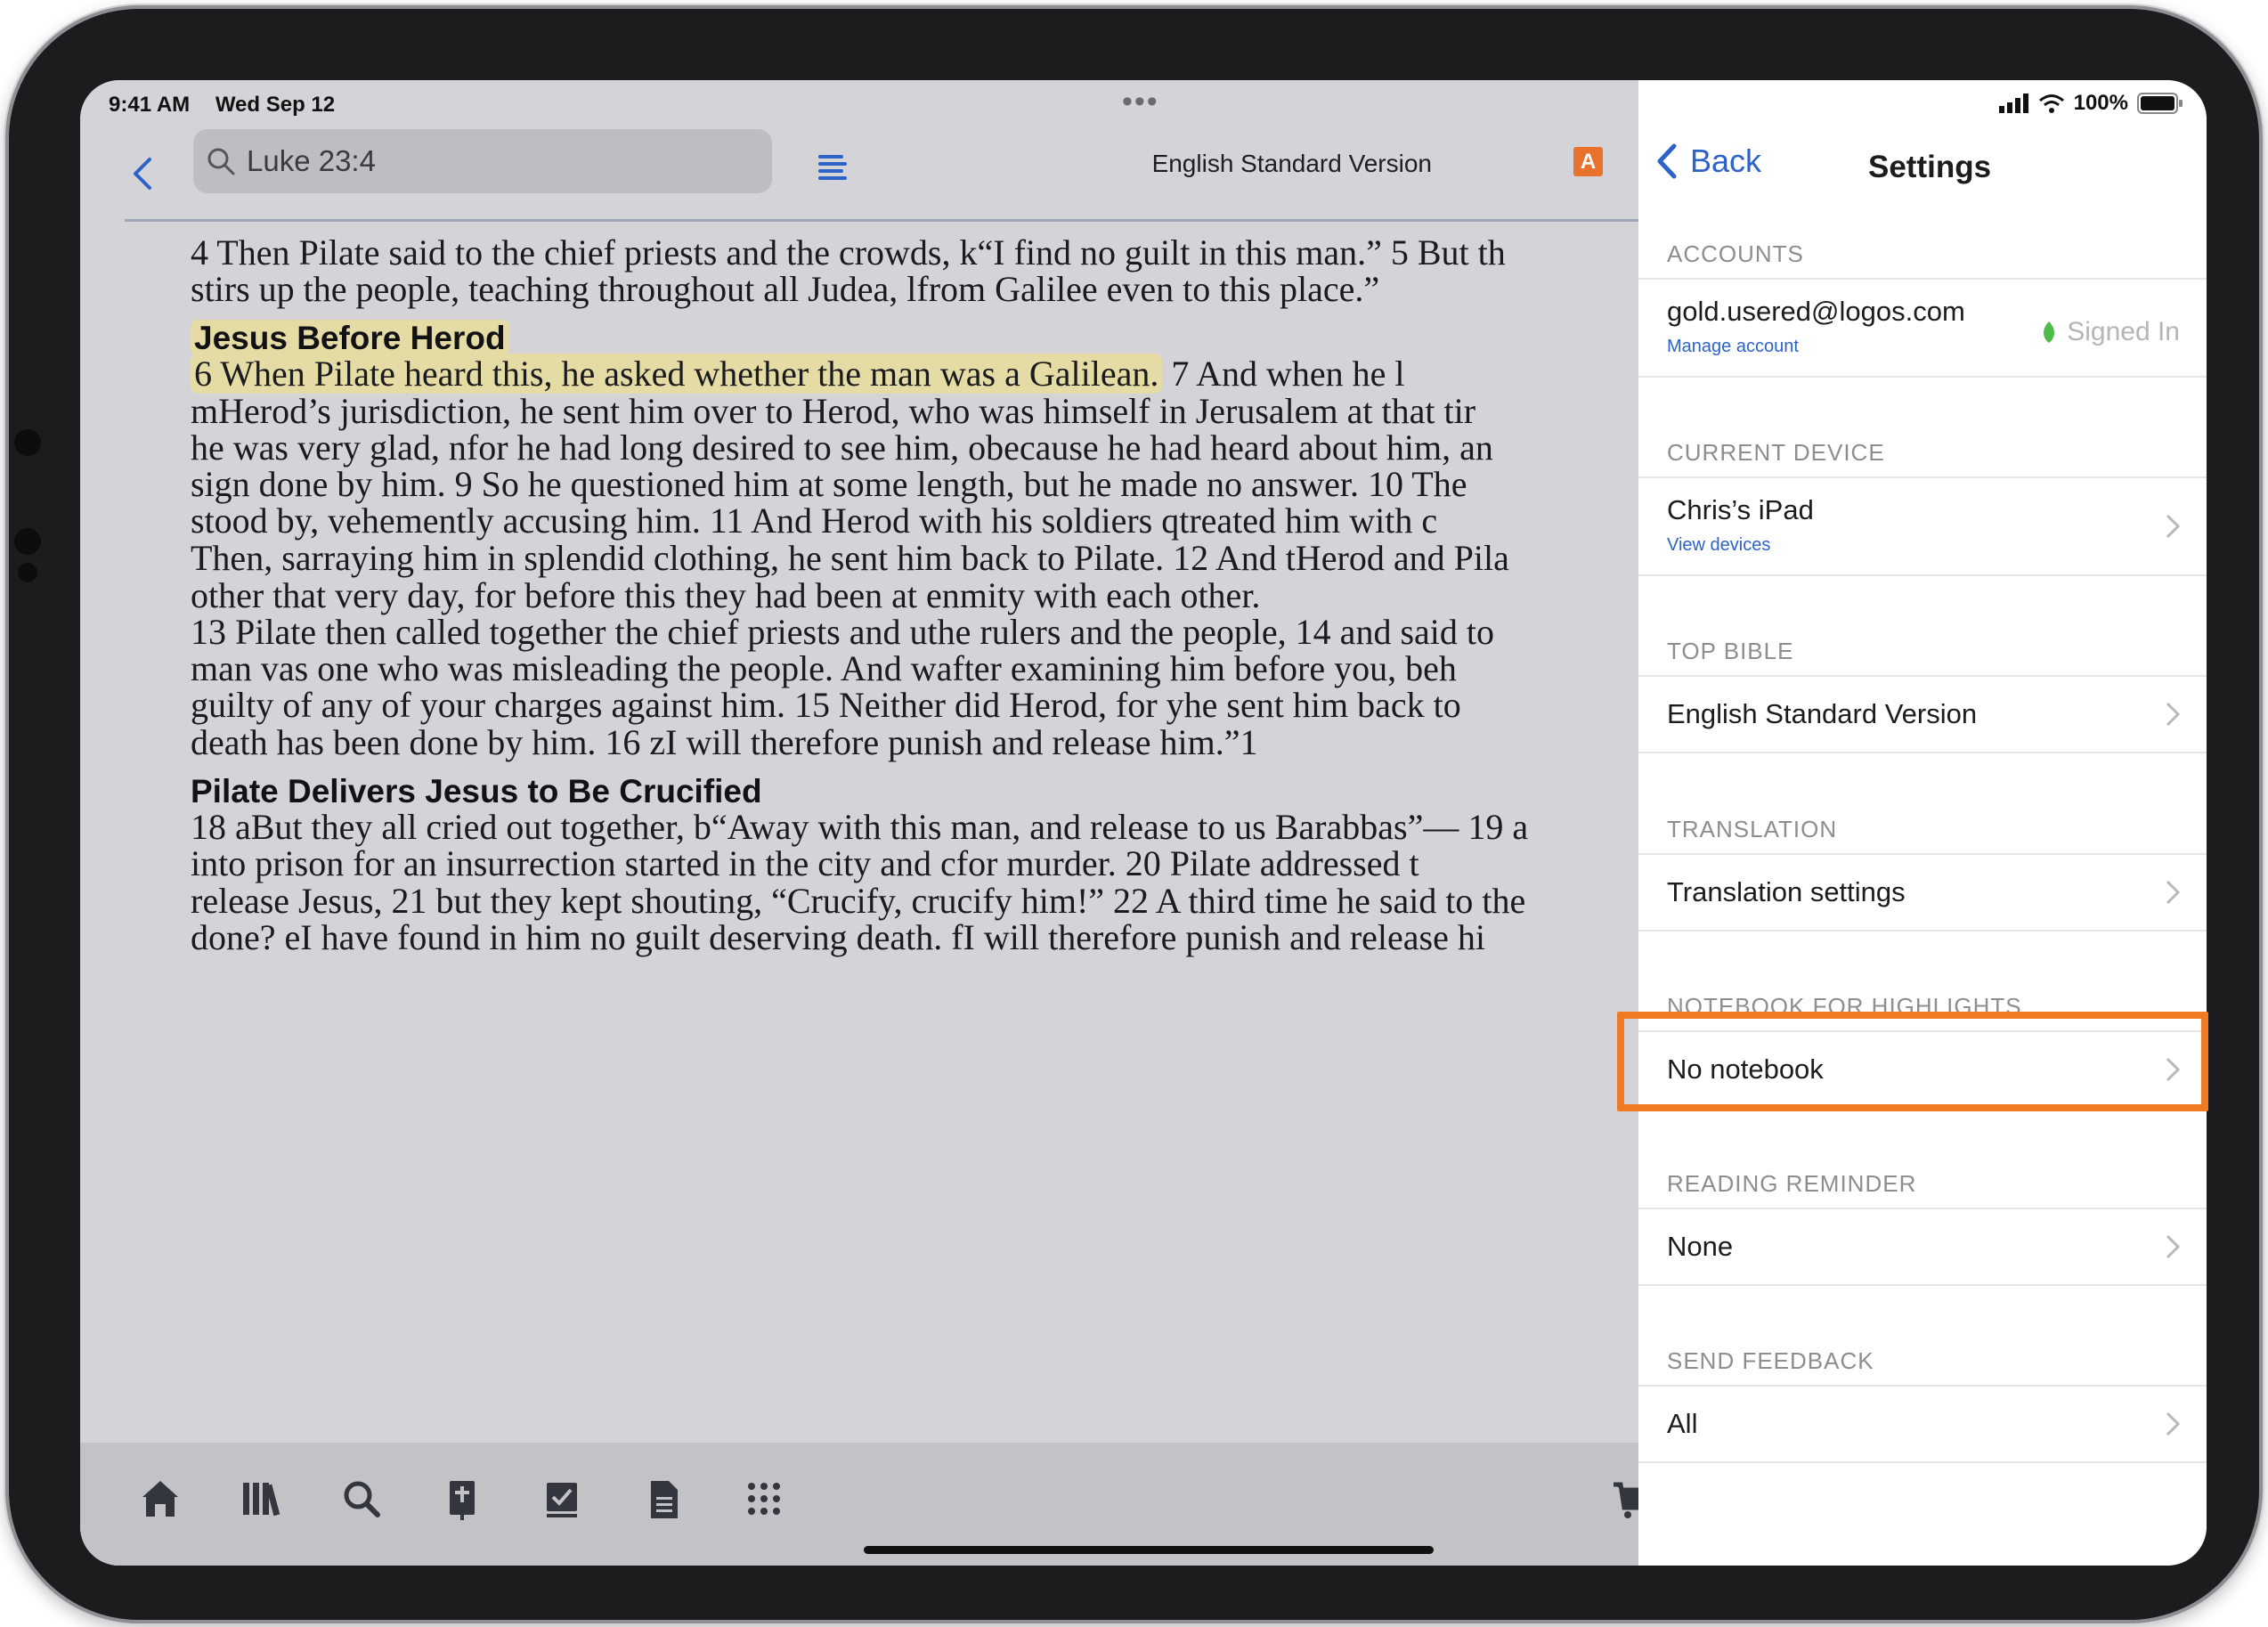 This screenshot has width=2268, height=1627. I want to click on reading-reminder-row: None, so click(1922, 1247).